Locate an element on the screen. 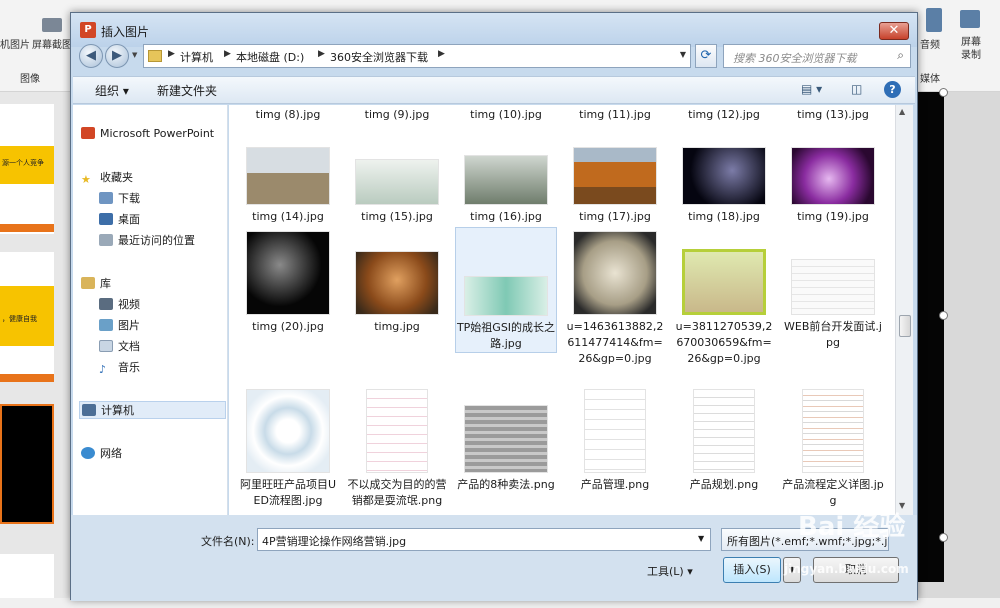  file-item-selected: TP始祖GSI的成长之路.jpg is located at coordinates (506, 290).